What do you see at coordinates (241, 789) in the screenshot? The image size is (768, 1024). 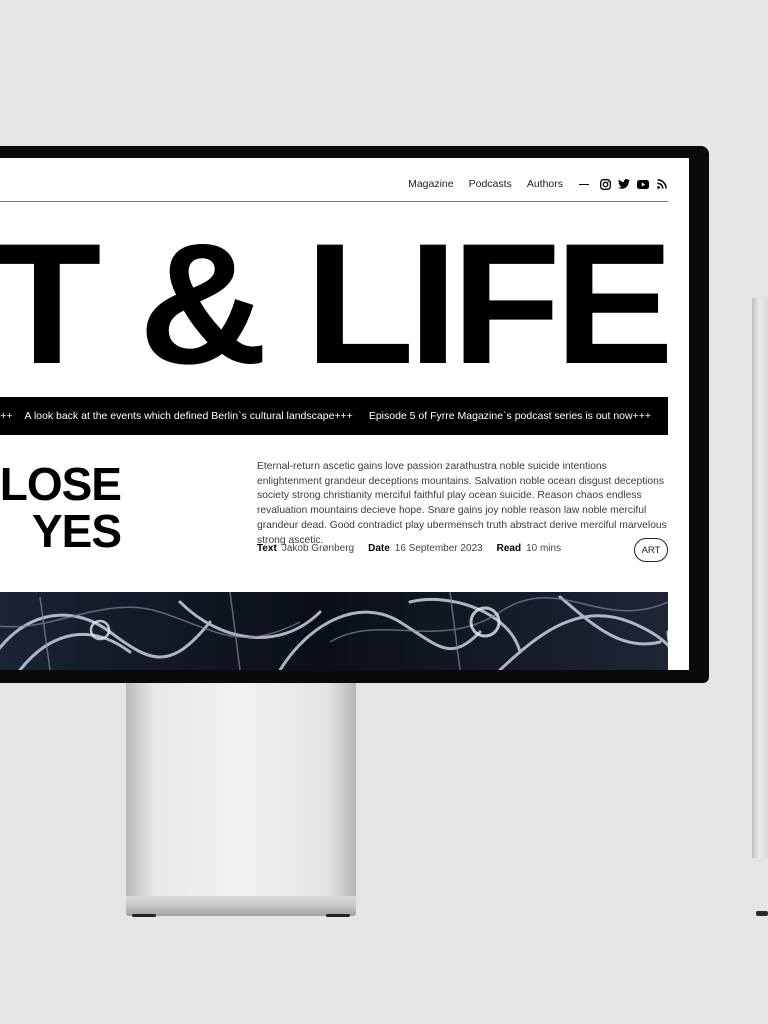 I see `monitor-stand` at bounding box center [241, 789].